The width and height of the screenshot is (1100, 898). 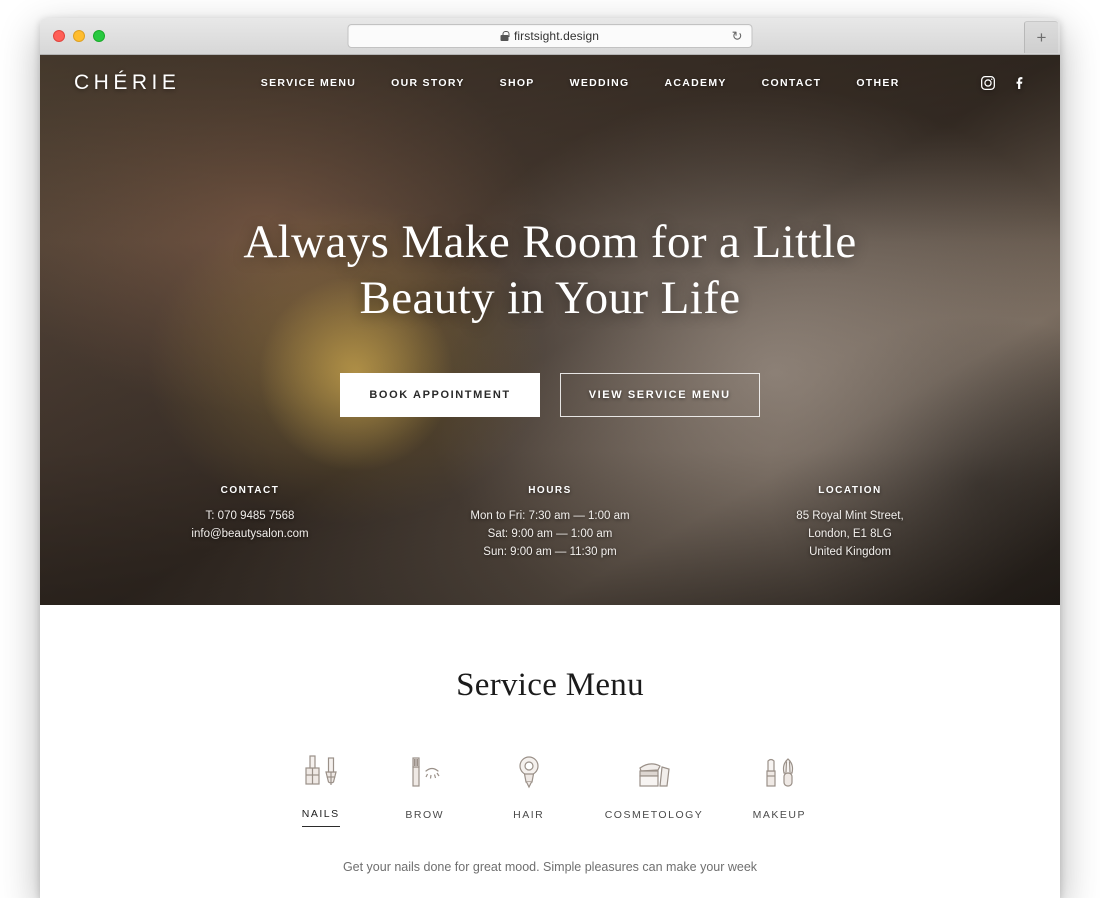 I want to click on tab-brow-label: BROW, so click(x=425, y=815).